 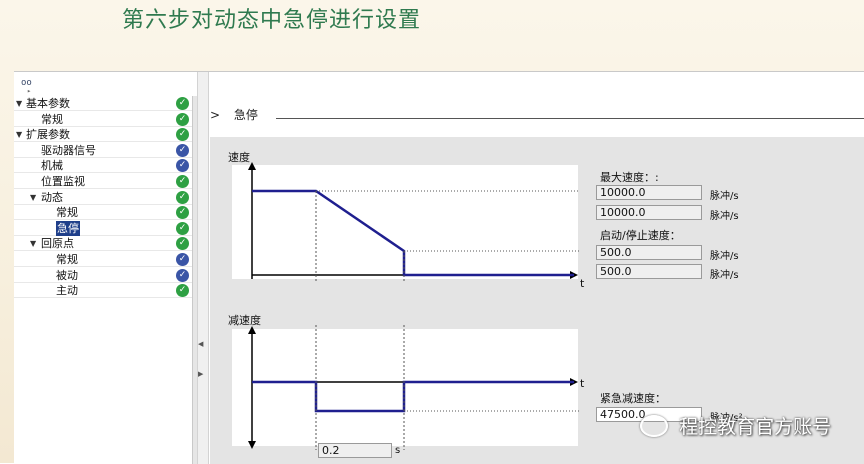 I want to click on tree-item: 主动 ✓, so click(x=103, y=291).